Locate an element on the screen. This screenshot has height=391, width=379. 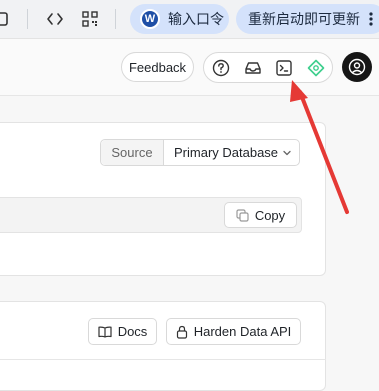
command-input-pill: W 输入口令 is located at coordinates (179, 19).